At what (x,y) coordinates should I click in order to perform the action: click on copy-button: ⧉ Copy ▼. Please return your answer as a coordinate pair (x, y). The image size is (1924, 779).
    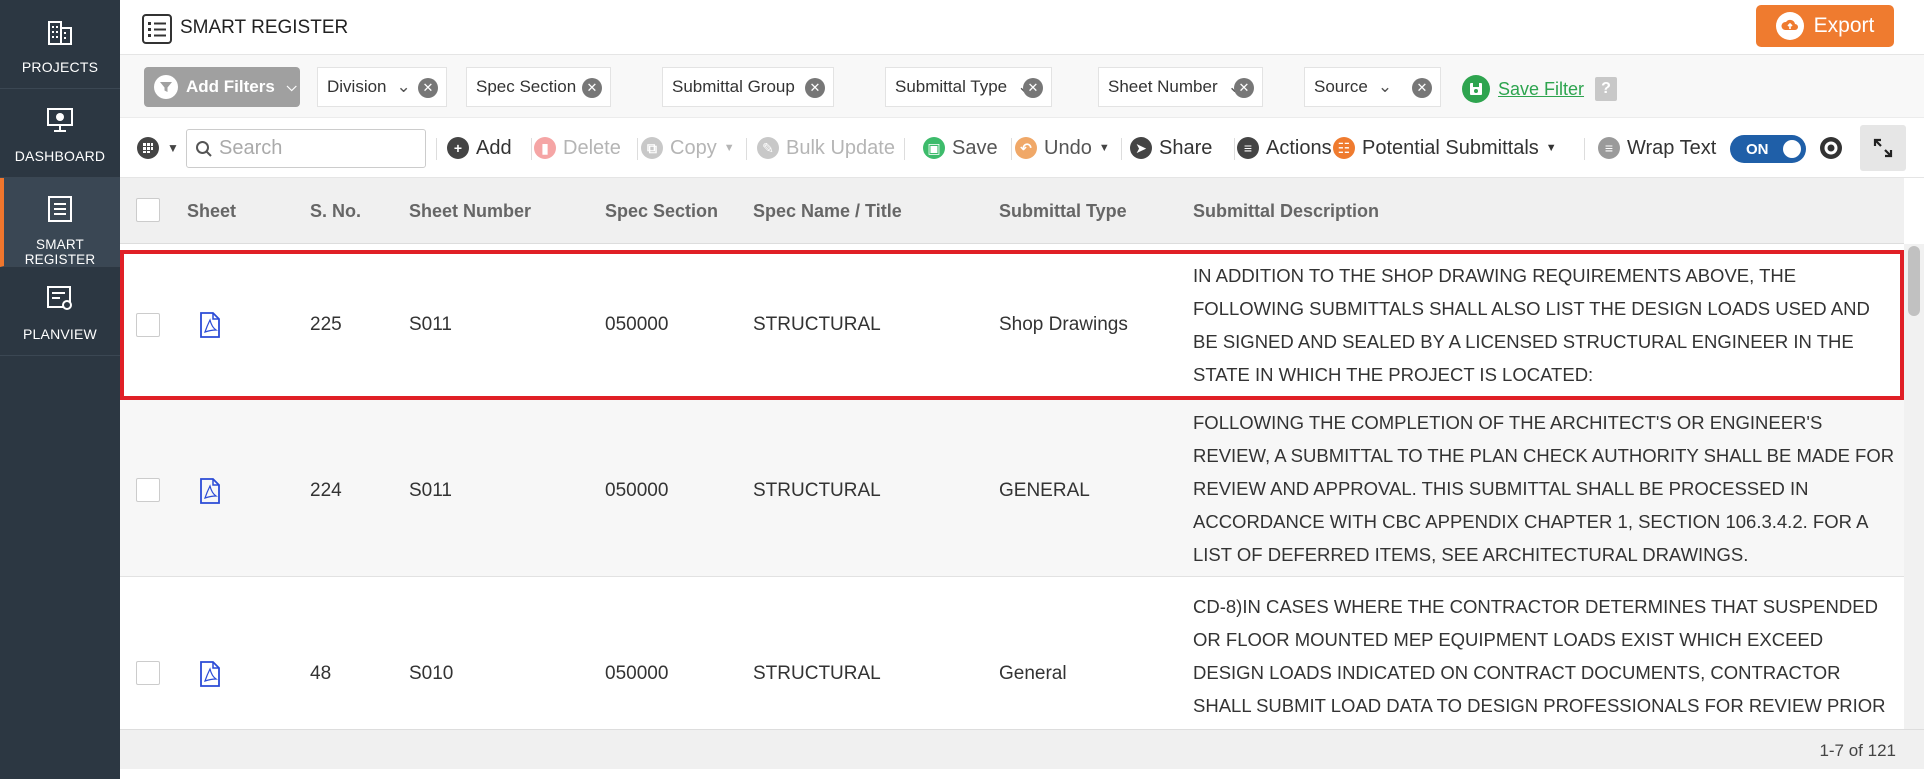
    Looking at the image, I should click on (688, 148).